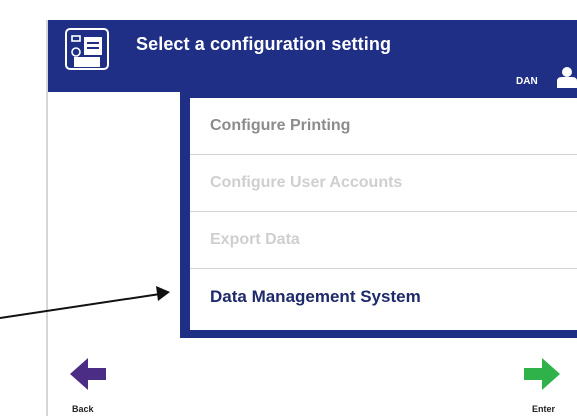 This screenshot has height=416, width=577. What do you see at coordinates (87, 49) in the screenshot?
I see `configuration-icon` at bounding box center [87, 49].